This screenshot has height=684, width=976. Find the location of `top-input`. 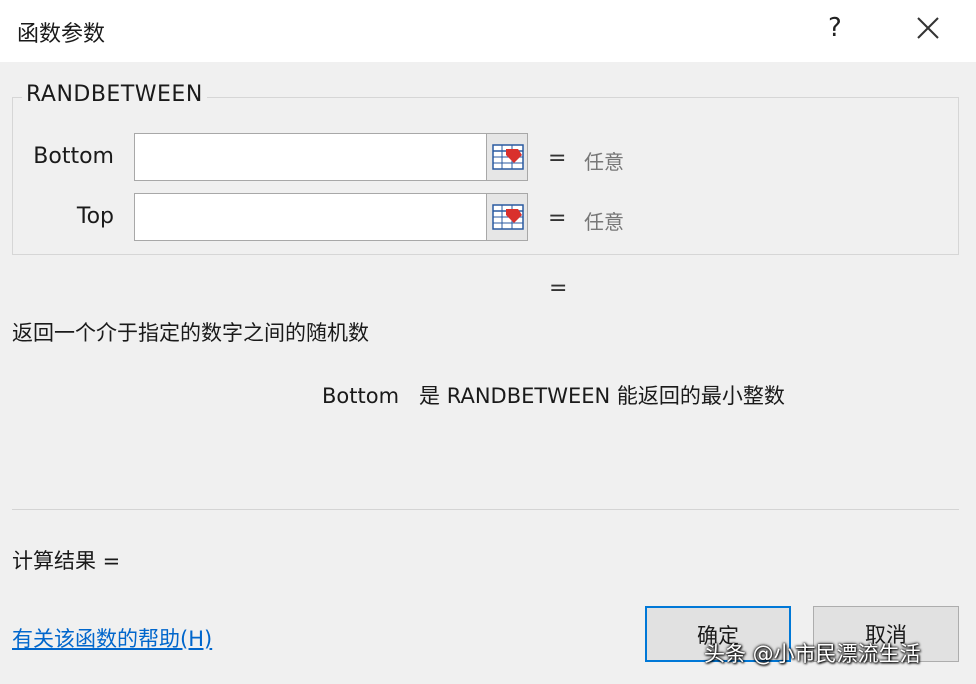

top-input is located at coordinates (310, 217).